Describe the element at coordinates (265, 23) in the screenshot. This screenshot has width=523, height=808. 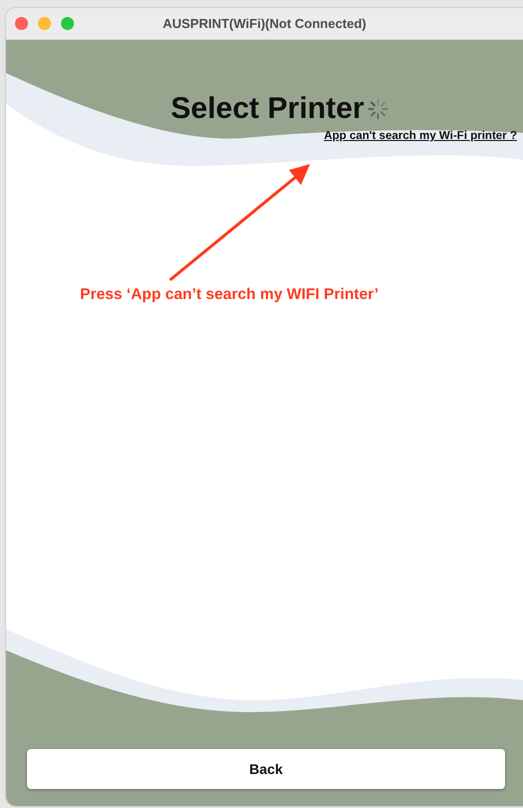
I see `window-title: AUSPRINT(WiFi)(Not Connected)` at that location.